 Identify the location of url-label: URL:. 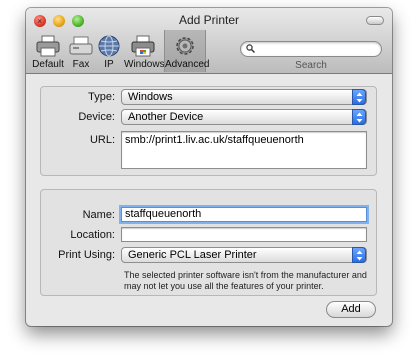
(102, 140).